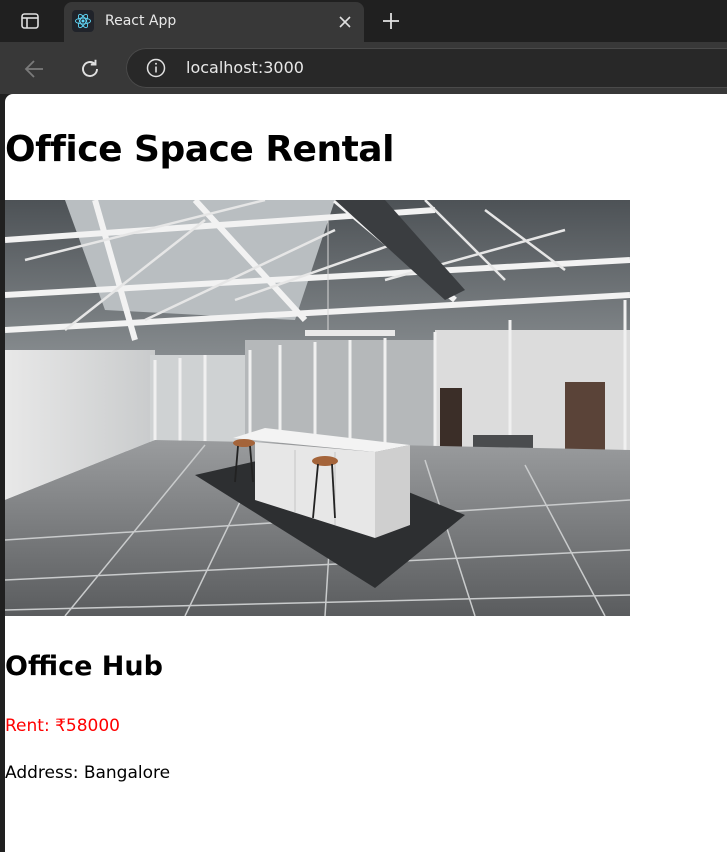 The image size is (727, 852). I want to click on page-title: Office Space Rental, so click(199, 149).